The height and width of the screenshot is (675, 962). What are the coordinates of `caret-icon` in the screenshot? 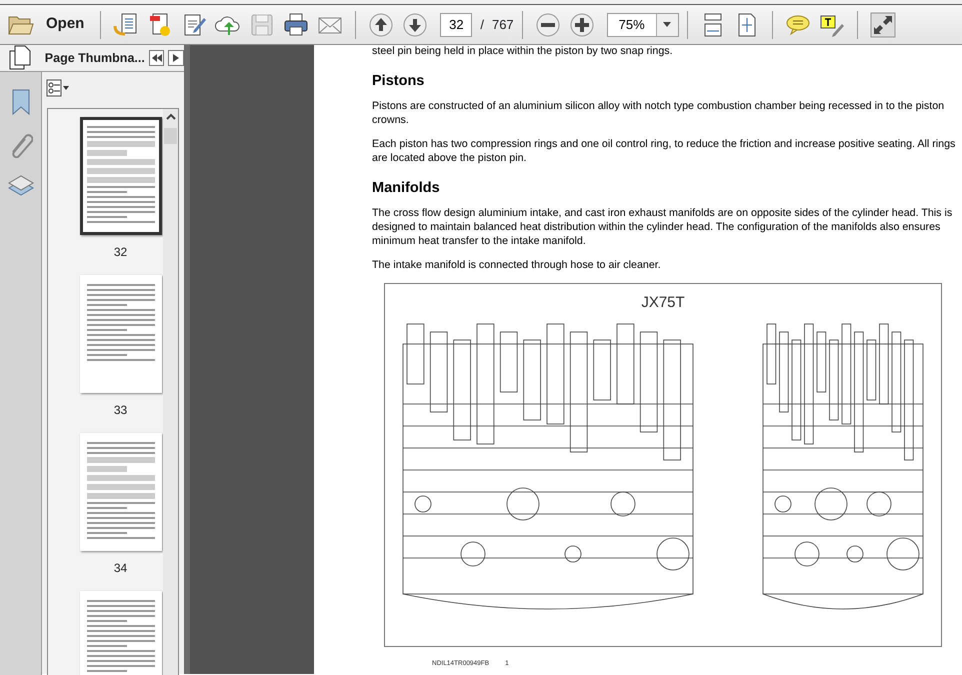 It's located at (667, 24).